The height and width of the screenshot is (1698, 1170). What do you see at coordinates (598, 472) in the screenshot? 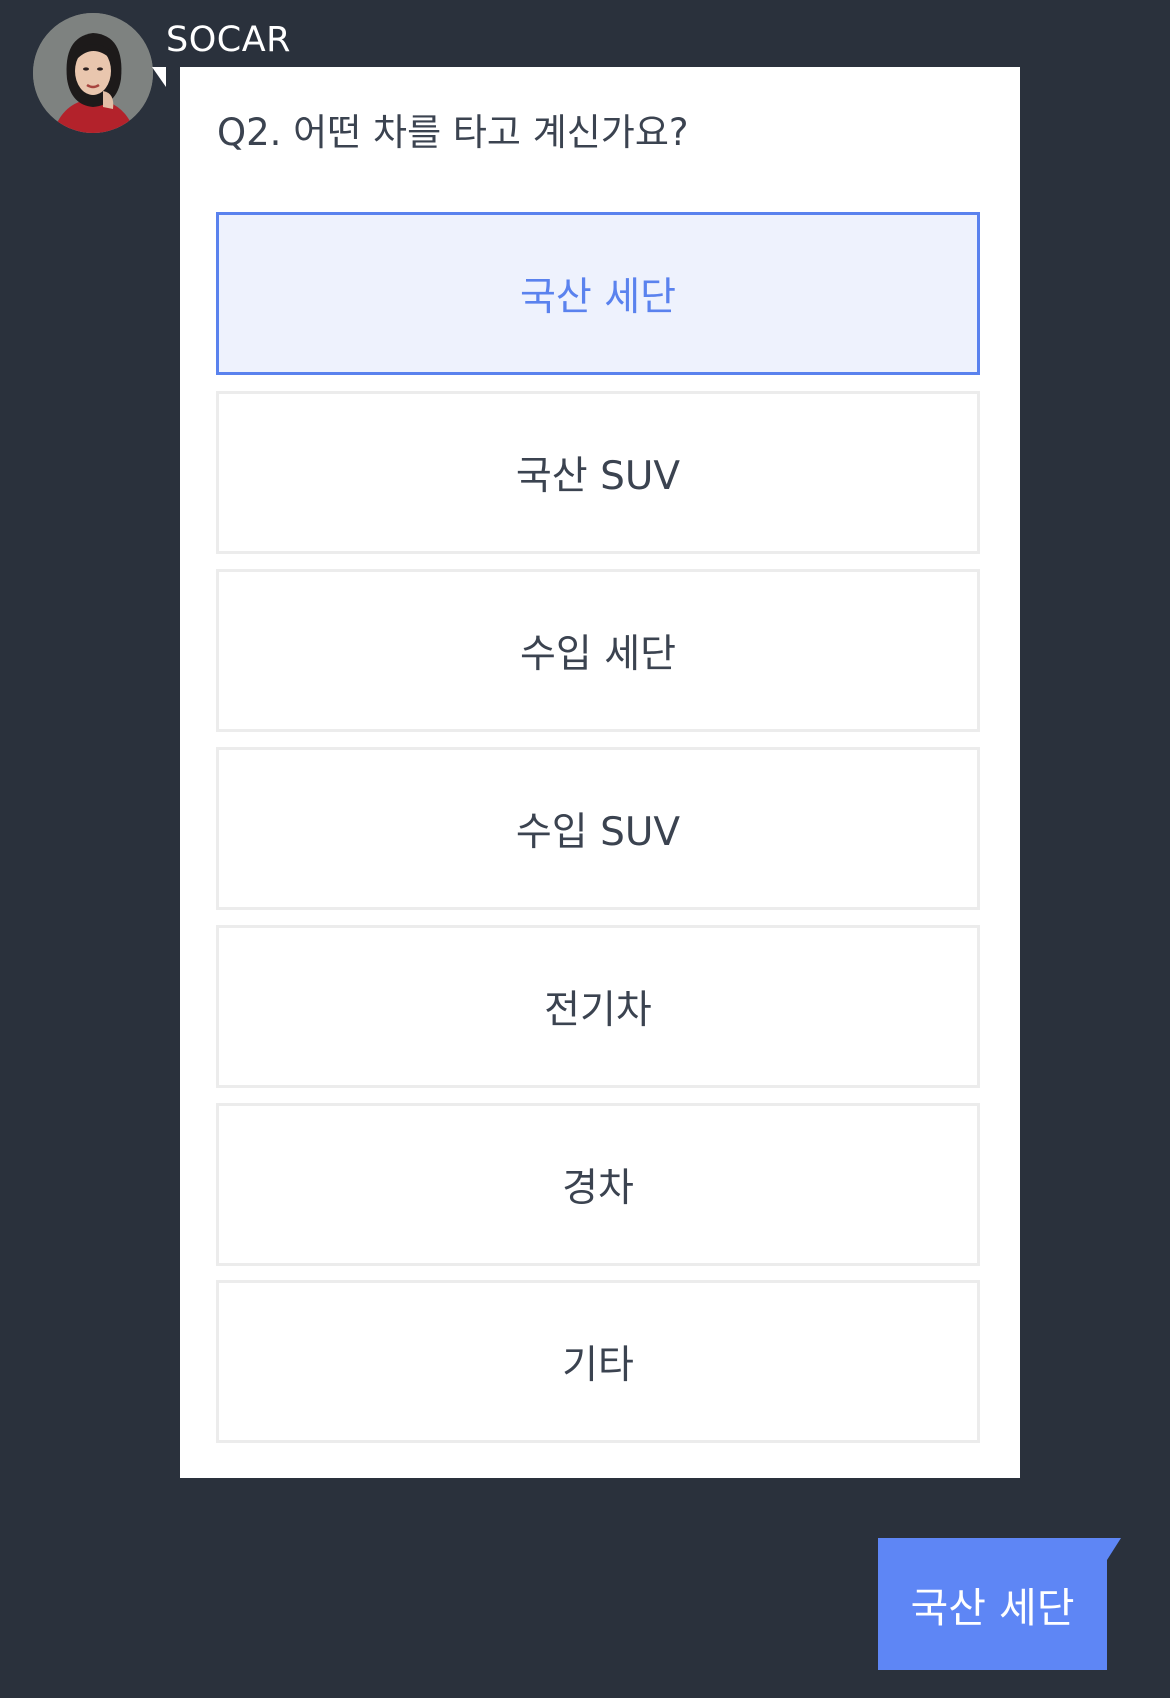
I see `option-domestic-suv: 국산 SUV` at bounding box center [598, 472].